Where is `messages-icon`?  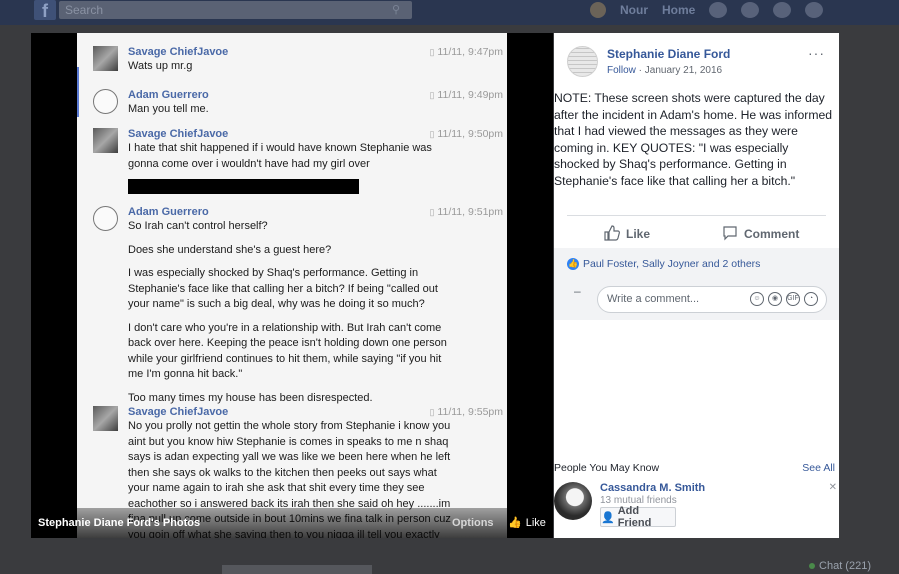
messages-icon is located at coordinates (750, 10).